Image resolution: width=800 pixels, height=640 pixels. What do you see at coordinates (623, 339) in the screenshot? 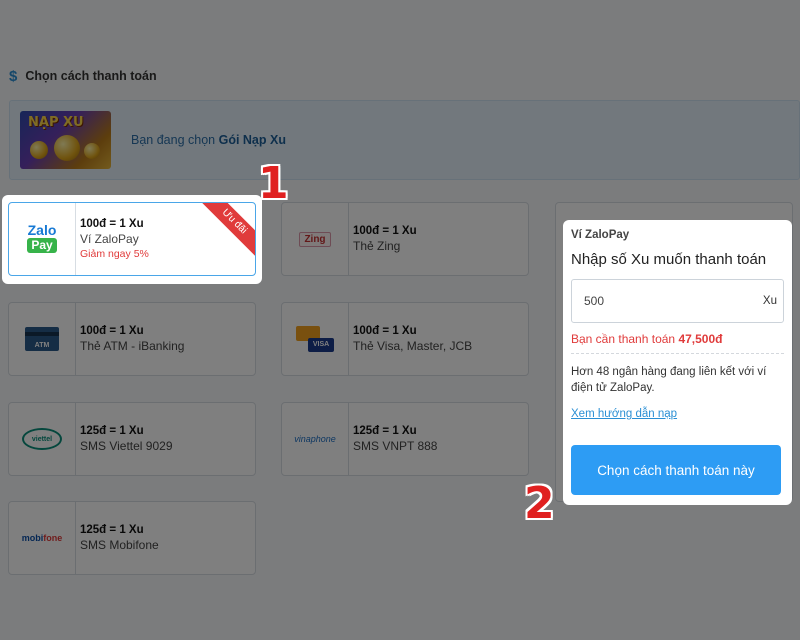
I see `pay-amount-label: Bạn cần thanh toán` at bounding box center [623, 339].